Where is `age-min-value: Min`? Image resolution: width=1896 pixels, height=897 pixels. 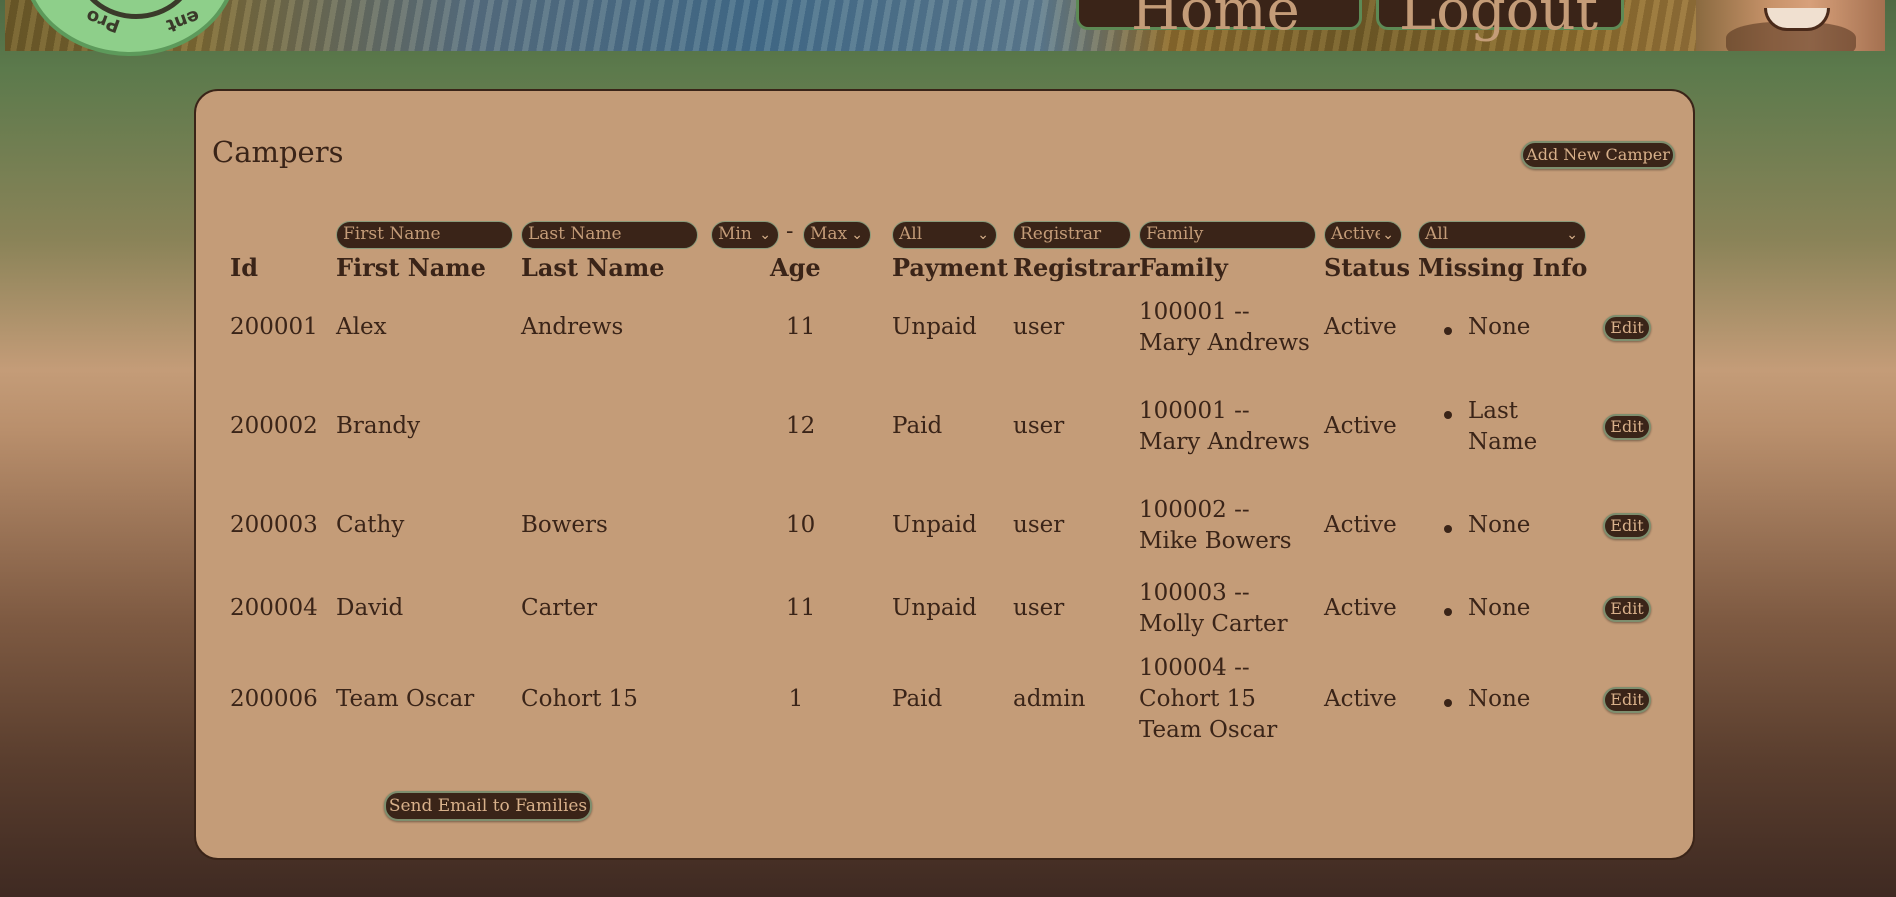
age-min-value: Min is located at coordinates (735, 234).